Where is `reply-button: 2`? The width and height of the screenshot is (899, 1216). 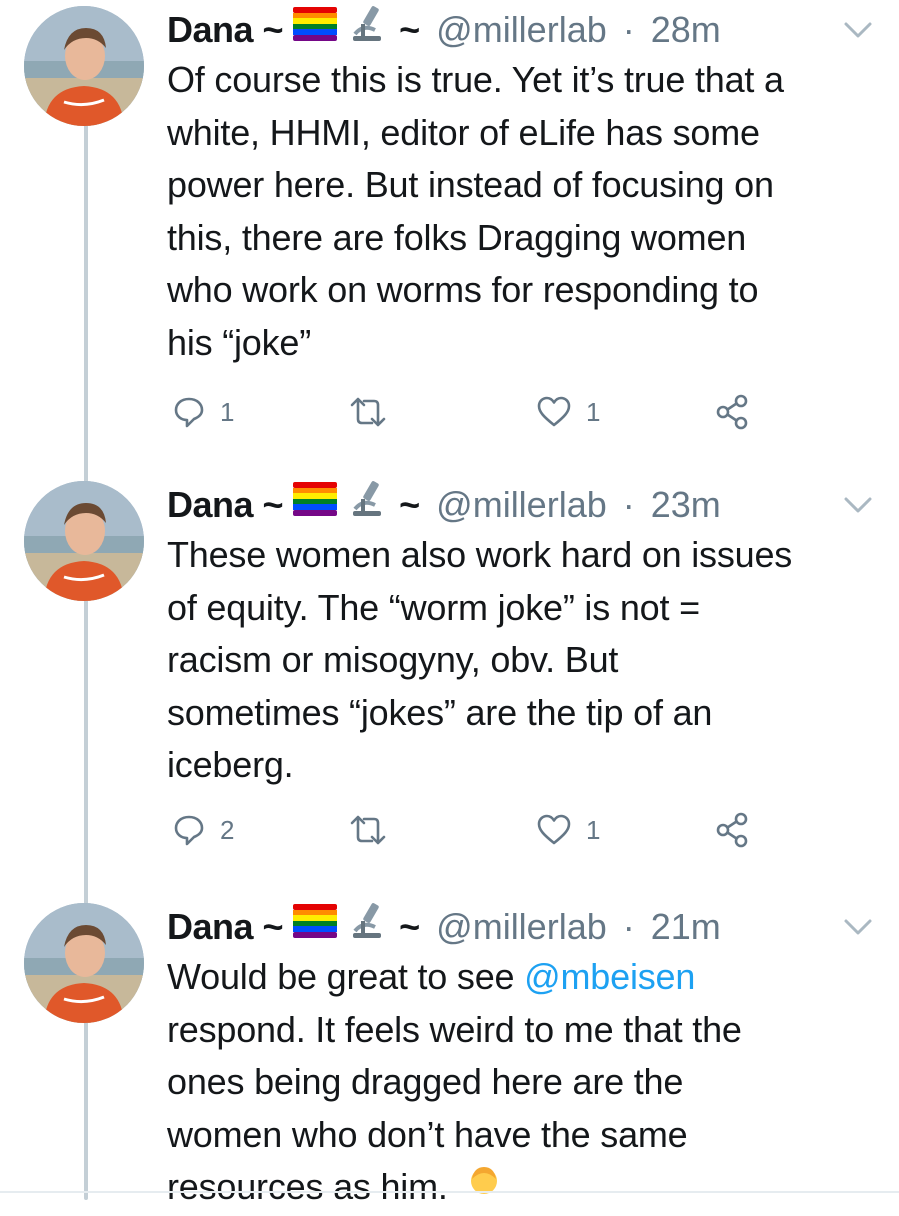 reply-button: 2 is located at coordinates (203, 830).